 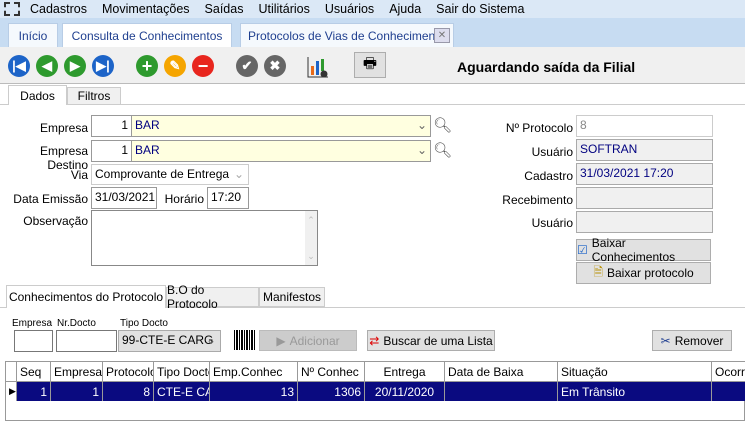 I want to click on via-value: Comprovante de Entrega, so click(x=162, y=174).